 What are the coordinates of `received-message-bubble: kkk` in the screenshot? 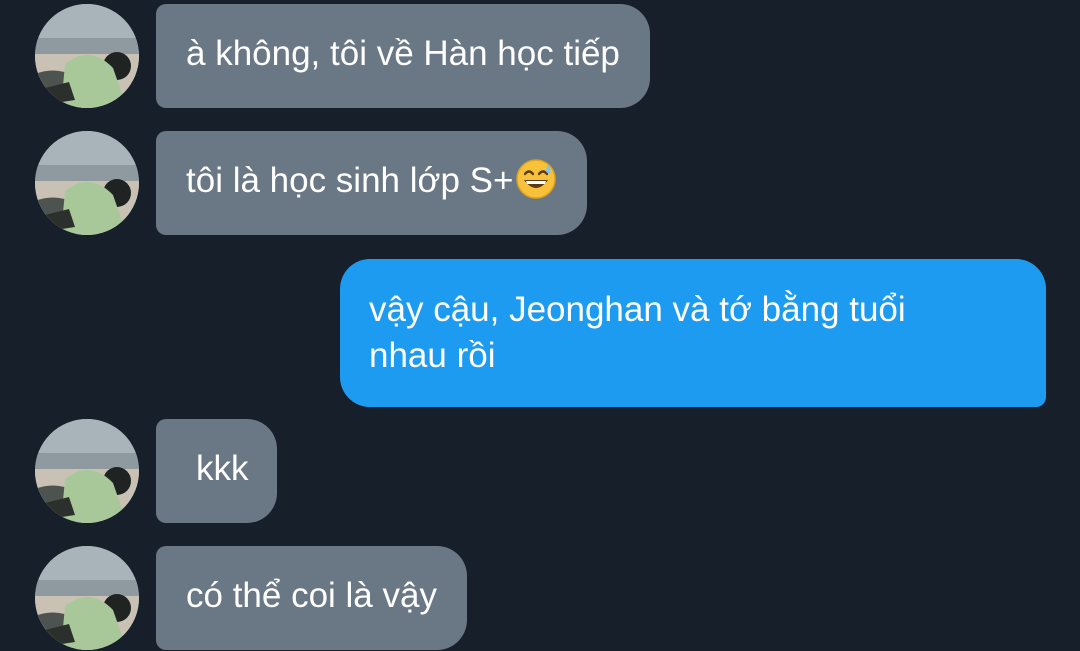 It's located at (216, 471).